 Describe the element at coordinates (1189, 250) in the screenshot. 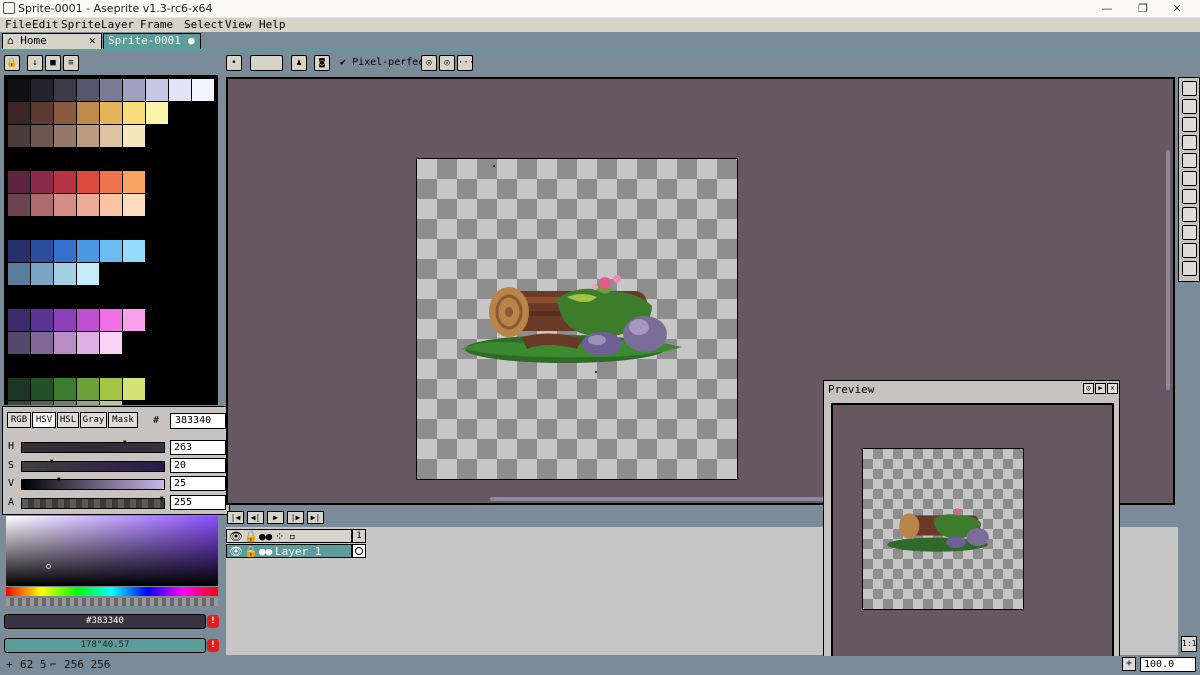

I see `contour-tool-icon` at that location.